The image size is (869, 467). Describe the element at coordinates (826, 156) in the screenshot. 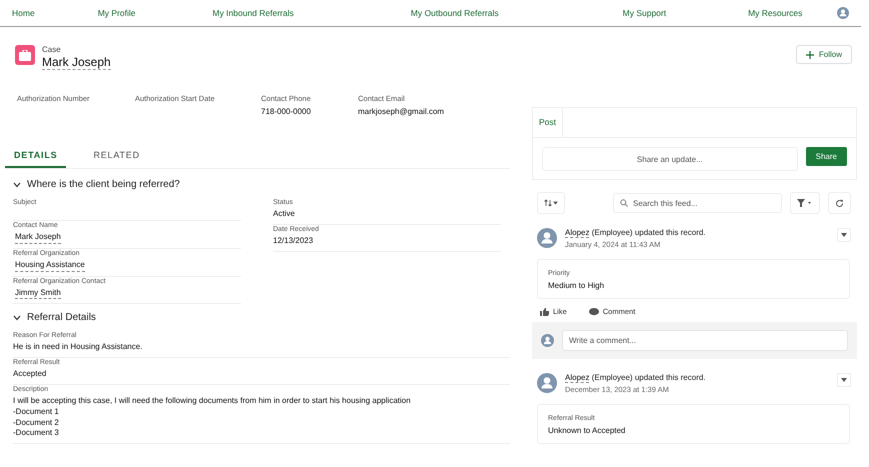

I see `share-button: Share` at that location.